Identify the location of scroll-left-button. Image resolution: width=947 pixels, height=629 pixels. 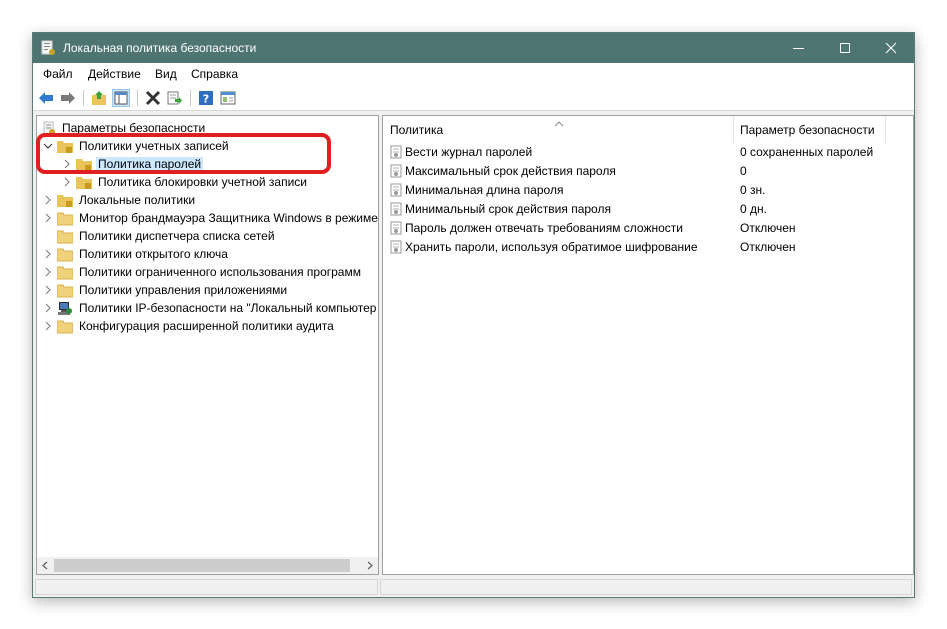
(45, 565).